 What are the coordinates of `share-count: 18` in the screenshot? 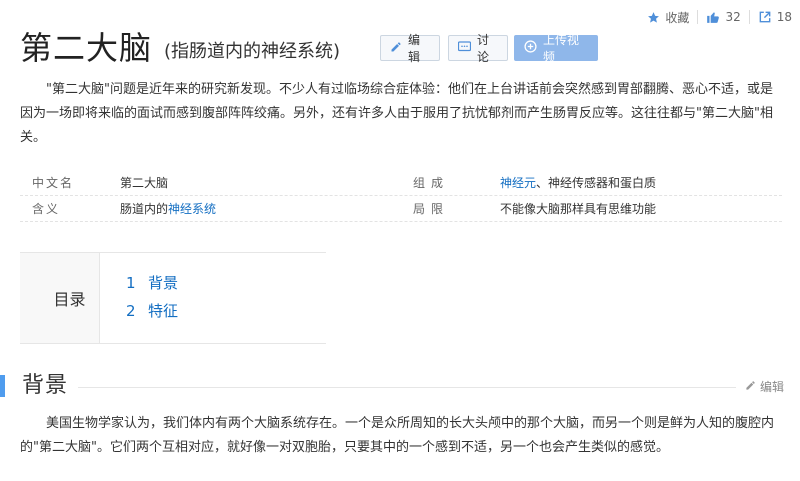 It's located at (784, 17).